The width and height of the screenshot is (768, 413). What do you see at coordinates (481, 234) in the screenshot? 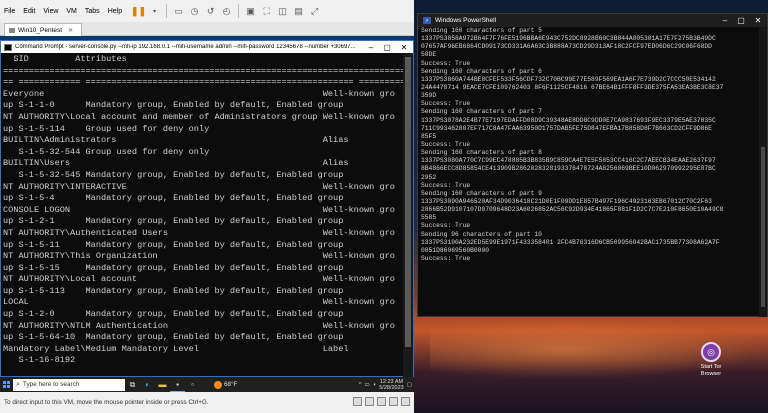
I see `console-line: Sending 96 characters of part 10` at bounding box center [481, 234].